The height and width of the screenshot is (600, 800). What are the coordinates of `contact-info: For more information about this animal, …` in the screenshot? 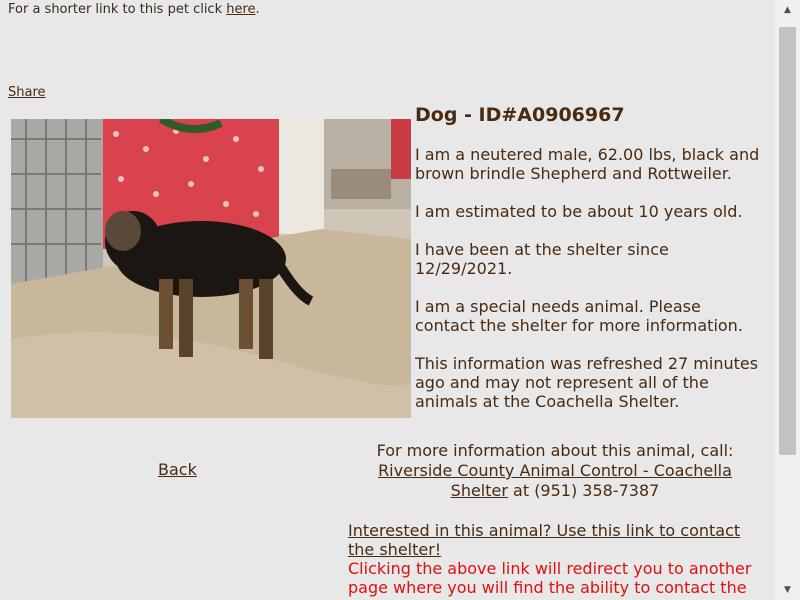 It's located at (555, 471).